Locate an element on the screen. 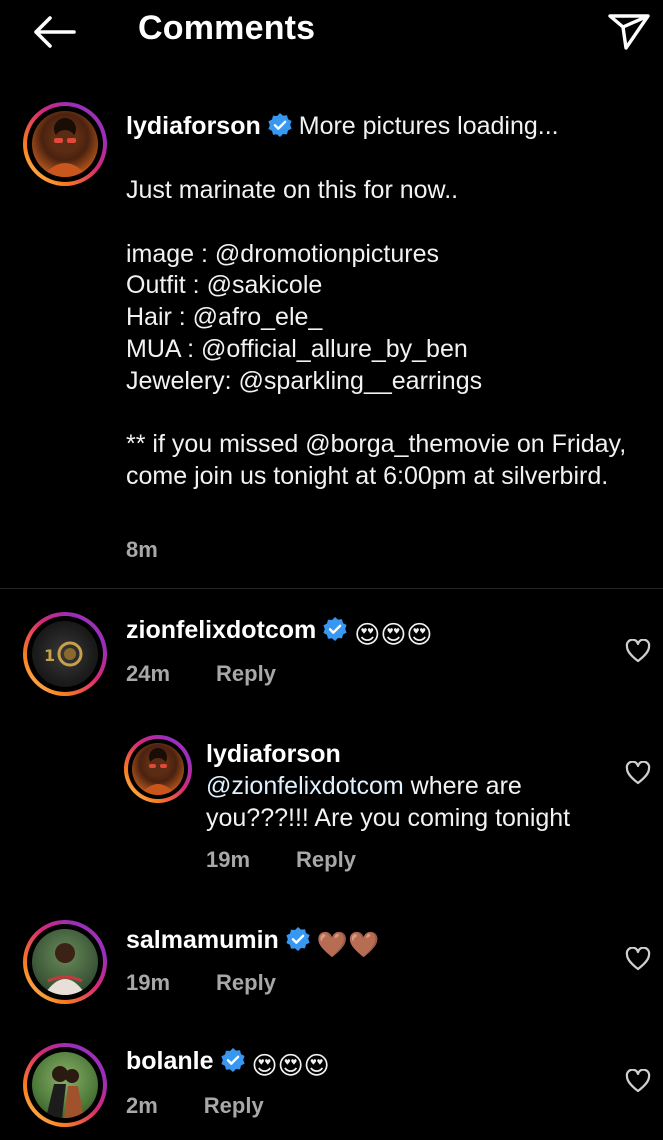 The width and height of the screenshot is (663, 1140). comment-username: zionfelixdotcom is located at coordinates (221, 630).